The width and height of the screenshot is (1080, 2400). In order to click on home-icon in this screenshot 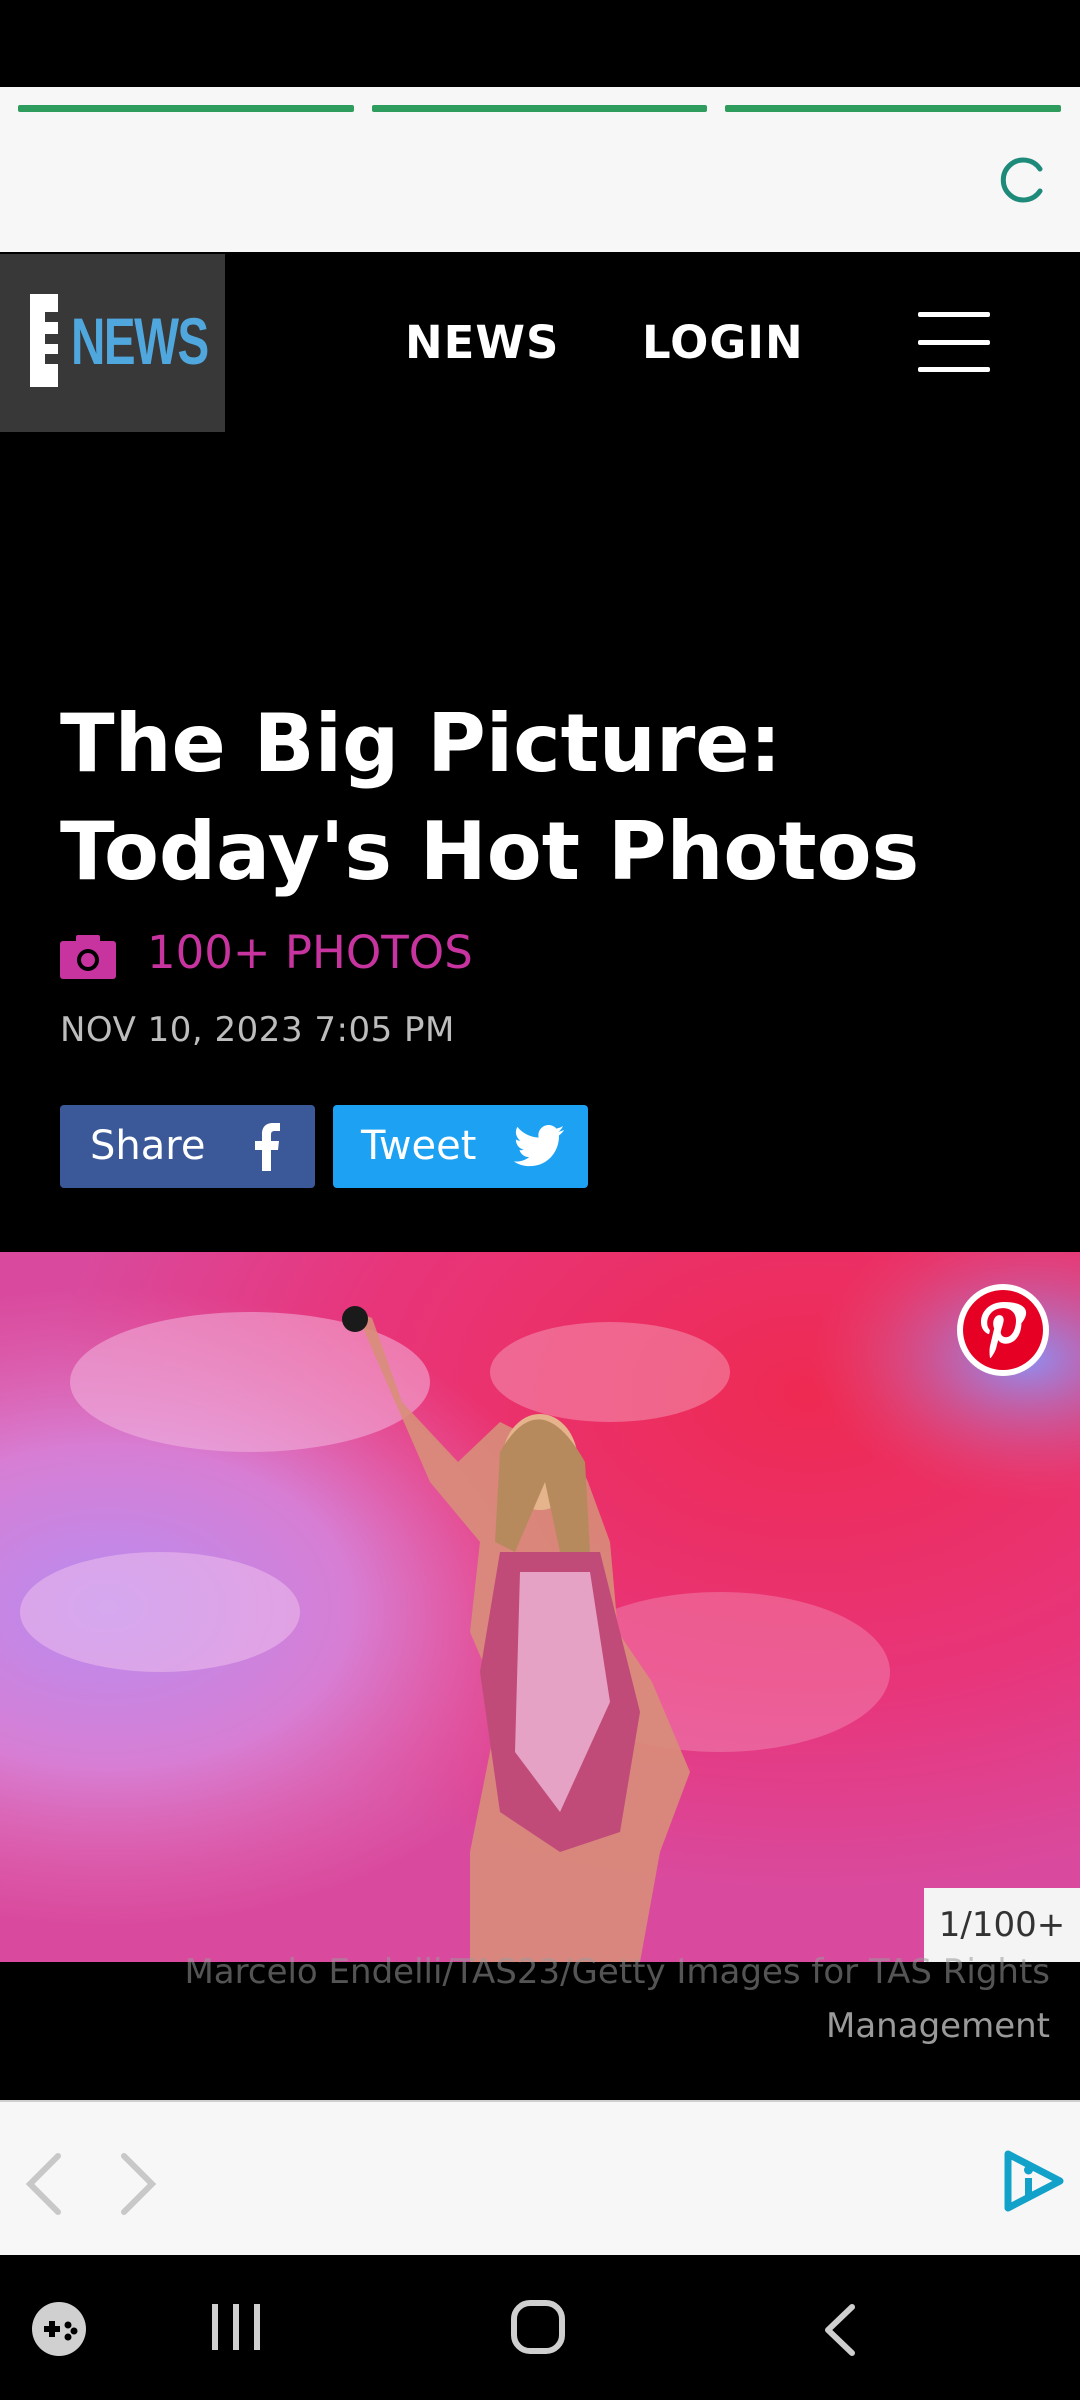, I will do `click(538, 2327)`.